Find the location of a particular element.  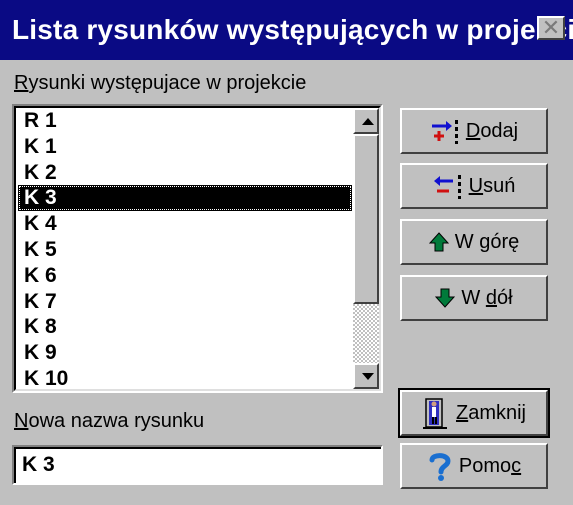

arrow-up-small-icon is located at coordinates (368, 121).